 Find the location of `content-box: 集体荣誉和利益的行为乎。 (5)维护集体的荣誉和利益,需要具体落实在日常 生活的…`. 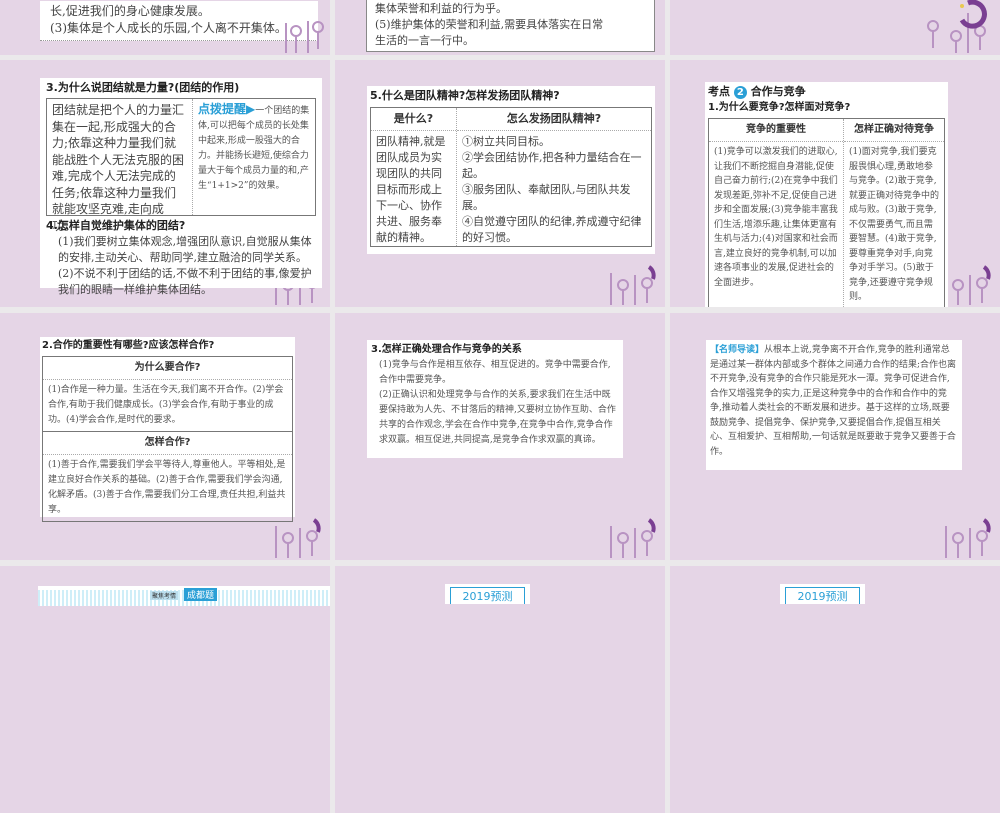

content-box: 集体荣誉和利益的行为乎。 (5)维护集体的荣誉和利益,需要具体落实在日常 生活的… is located at coordinates (510, 26).